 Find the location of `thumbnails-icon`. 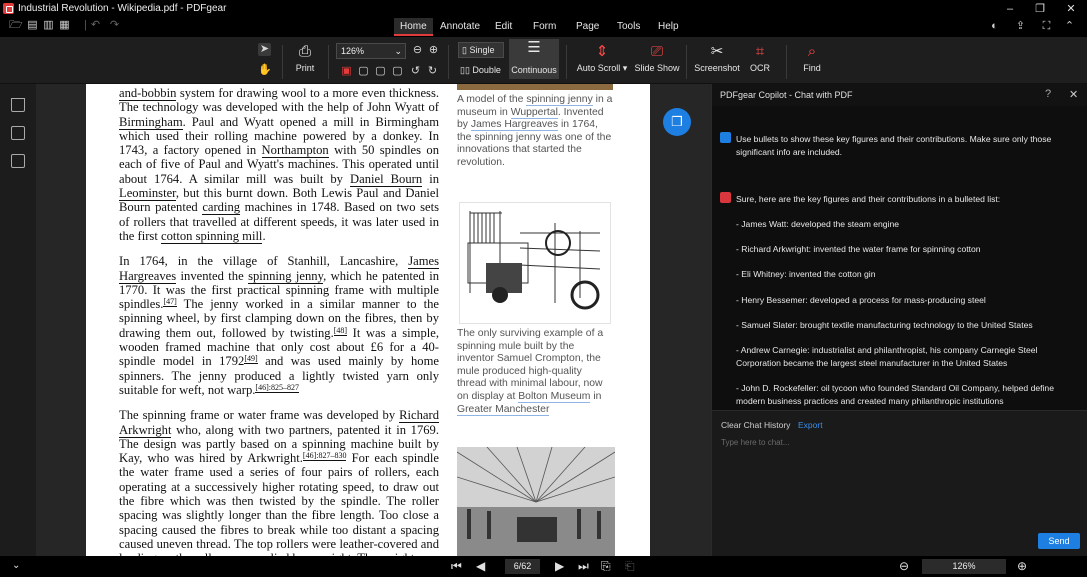

thumbnails-icon is located at coordinates (18, 133).